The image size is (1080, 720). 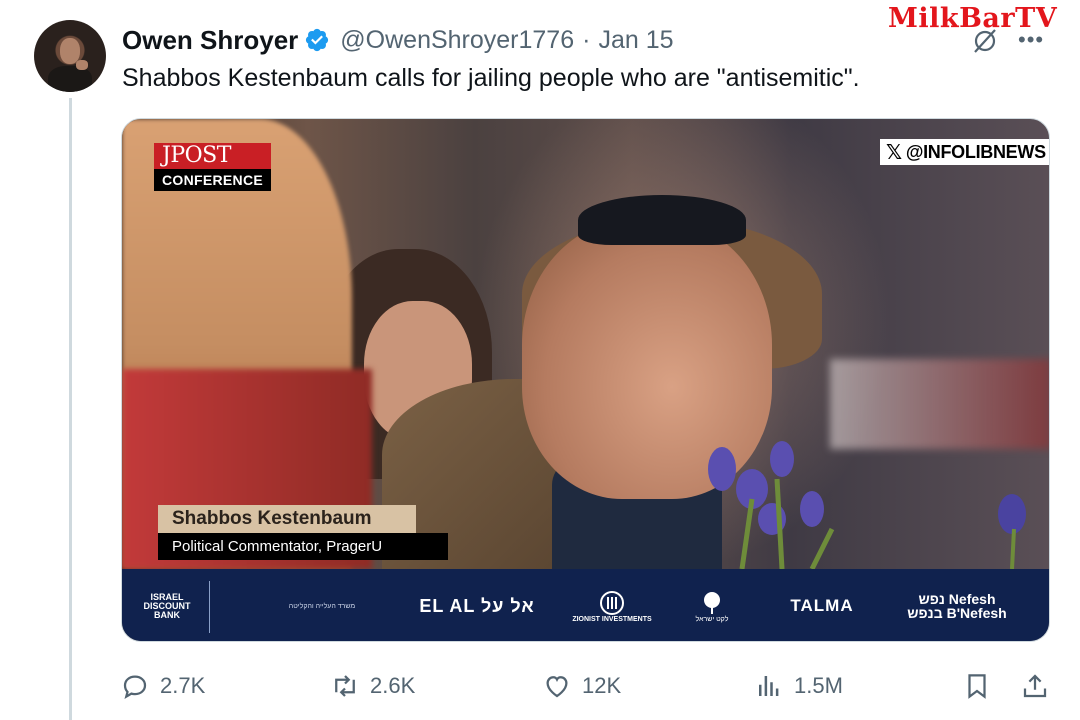 What do you see at coordinates (287, 519) in the screenshot?
I see `lower-third-name: Shabbos Kestenbaum` at bounding box center [287, 519].